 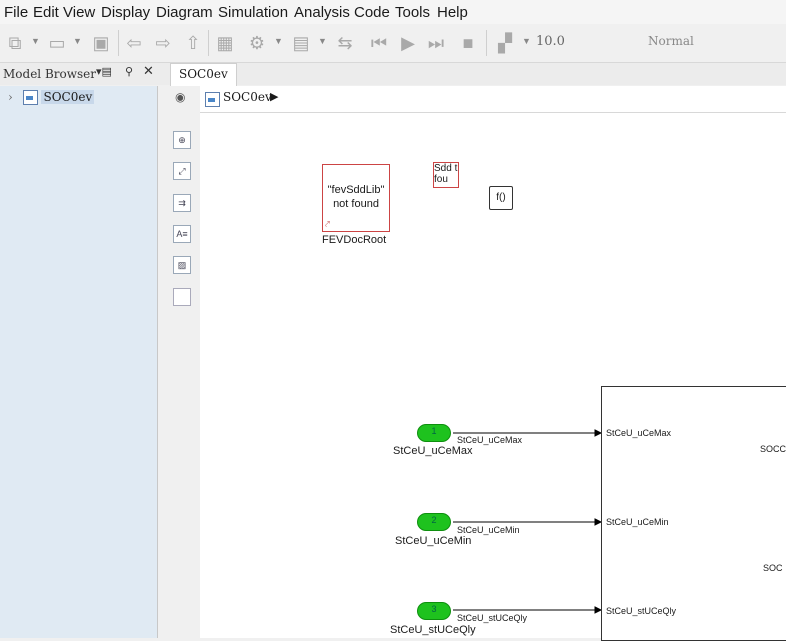 I want to click on inport-block: 1, so click(x=434, y=433).